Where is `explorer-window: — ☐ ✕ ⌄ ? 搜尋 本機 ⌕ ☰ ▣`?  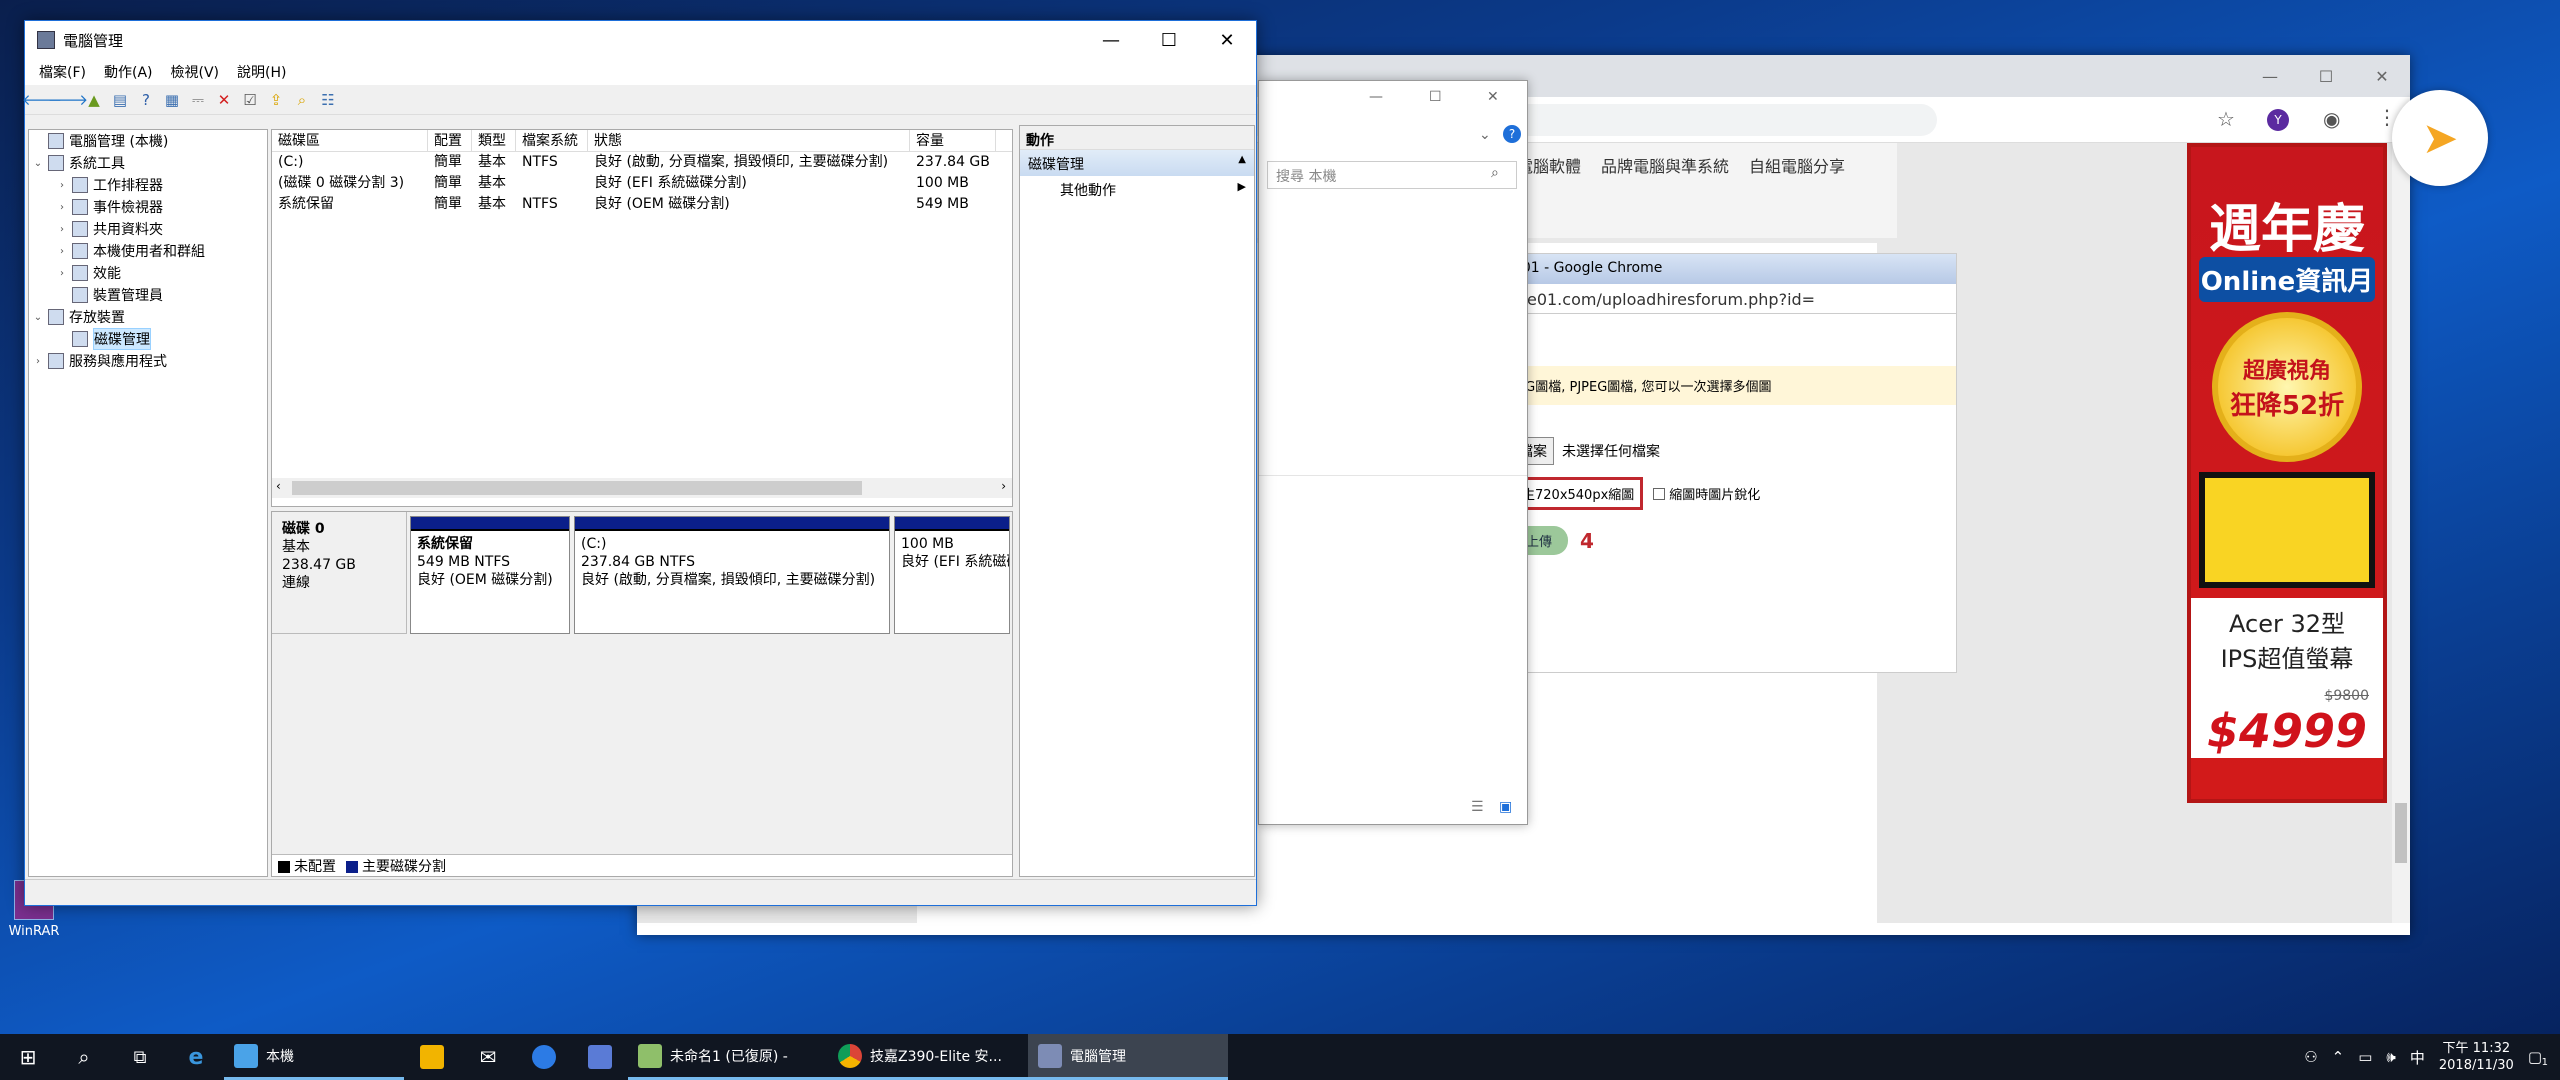
explorer-window: — ☐ ✕ ⌄ ? 搜尋 本機 ⌕ ☰ ▣ is located at coordinates (1393, 452).